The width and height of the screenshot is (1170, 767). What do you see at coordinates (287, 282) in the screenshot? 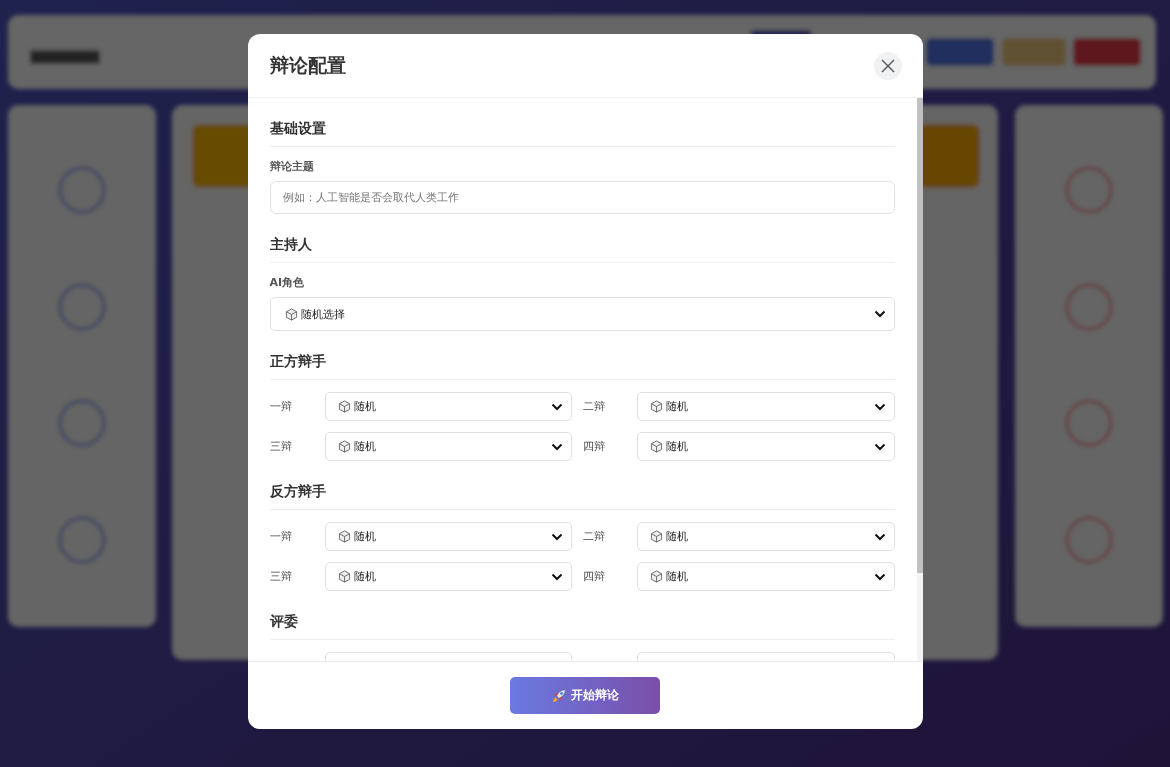
I see `field-label: AI角色` at bounding box center [287, 282].